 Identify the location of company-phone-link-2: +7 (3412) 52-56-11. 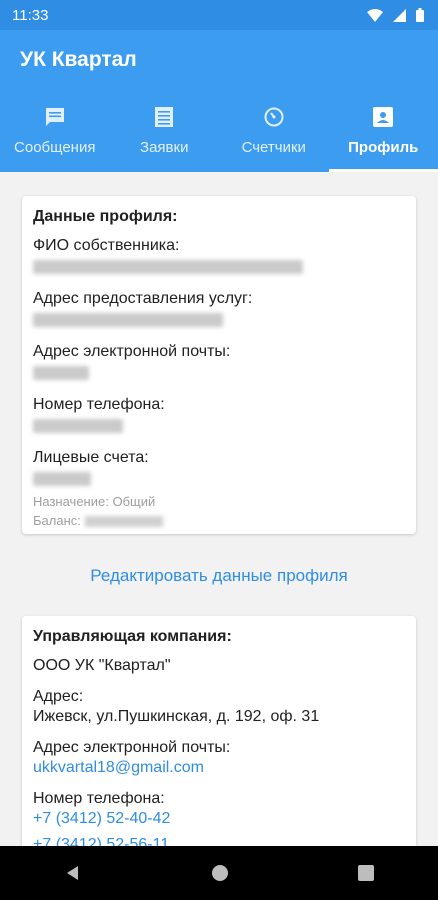
(219, 840).